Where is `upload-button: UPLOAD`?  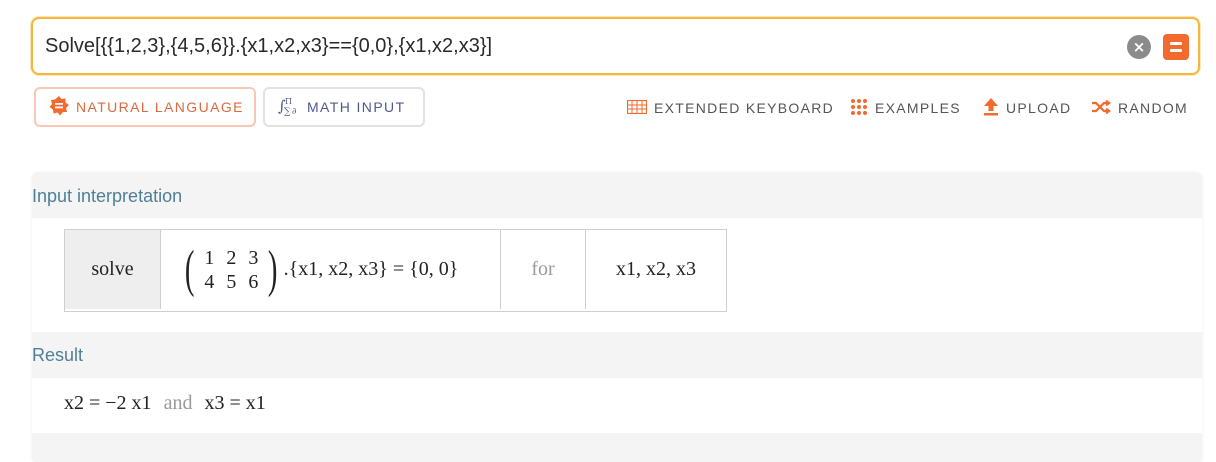 upload-button: UPLOAD is located at coordinates (1027, 108).